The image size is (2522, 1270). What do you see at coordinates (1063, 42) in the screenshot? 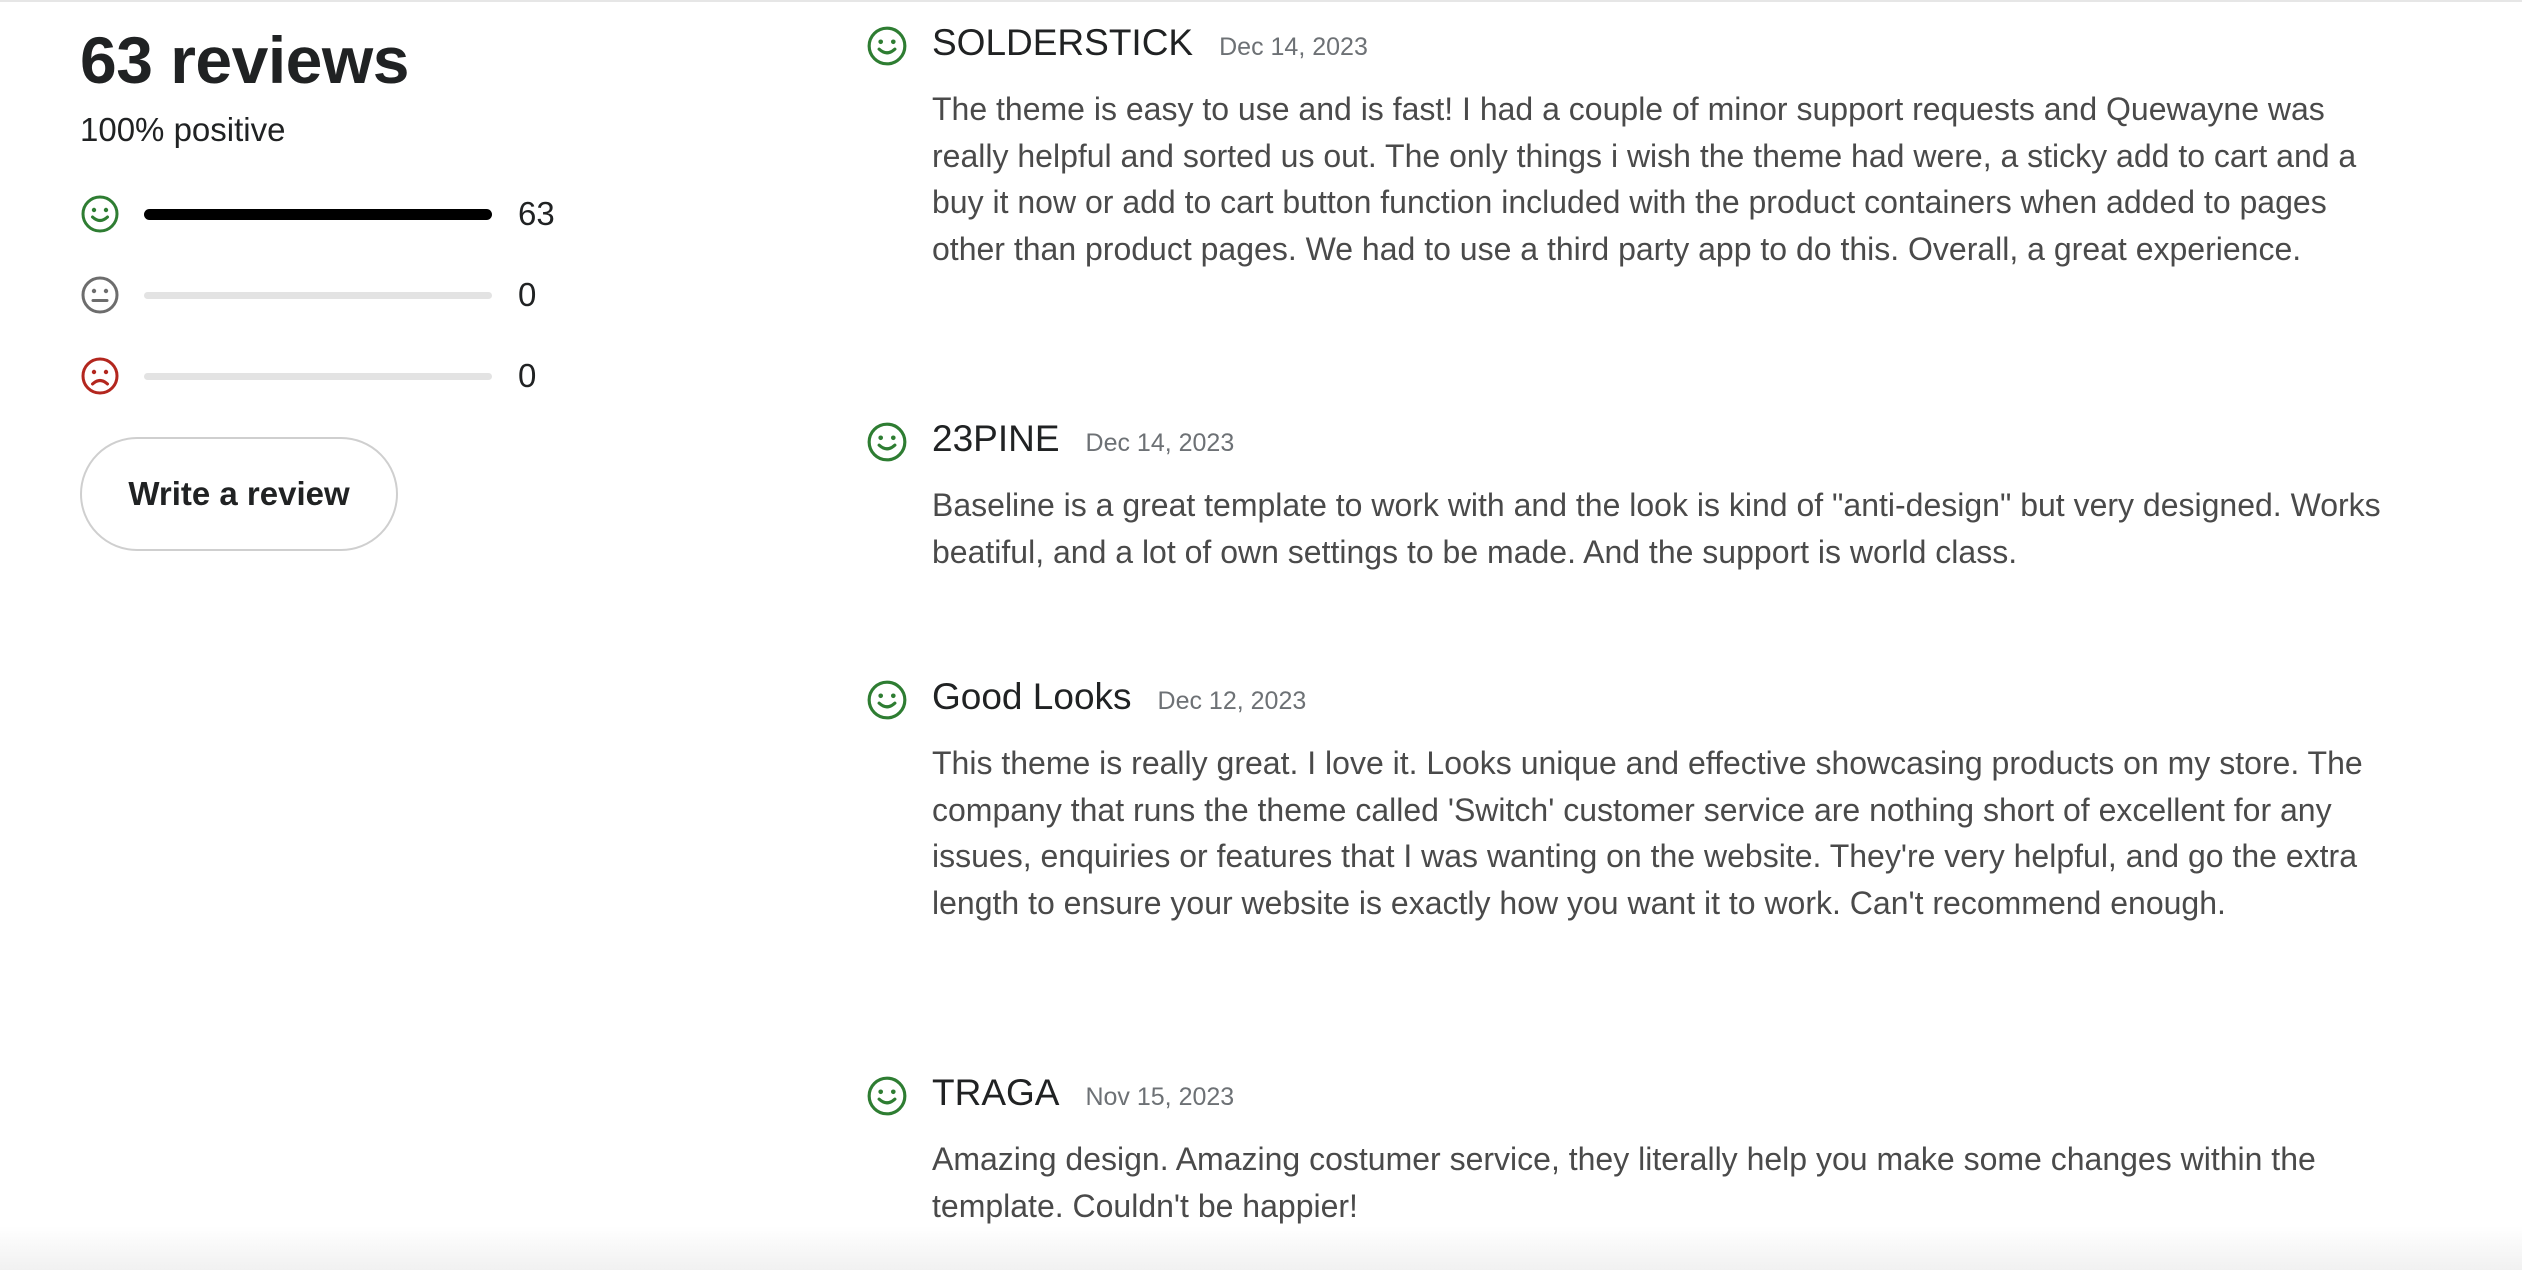
I see `review-author: SOLDERSTICK` at bounding box center [1063, 42].